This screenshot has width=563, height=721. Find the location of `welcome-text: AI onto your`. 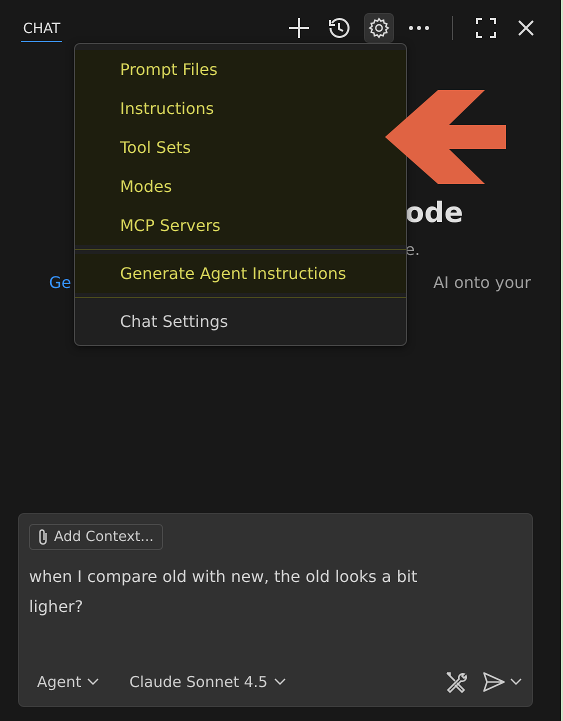

welcome-text: AI onto your is located at coordinates (482, 282).